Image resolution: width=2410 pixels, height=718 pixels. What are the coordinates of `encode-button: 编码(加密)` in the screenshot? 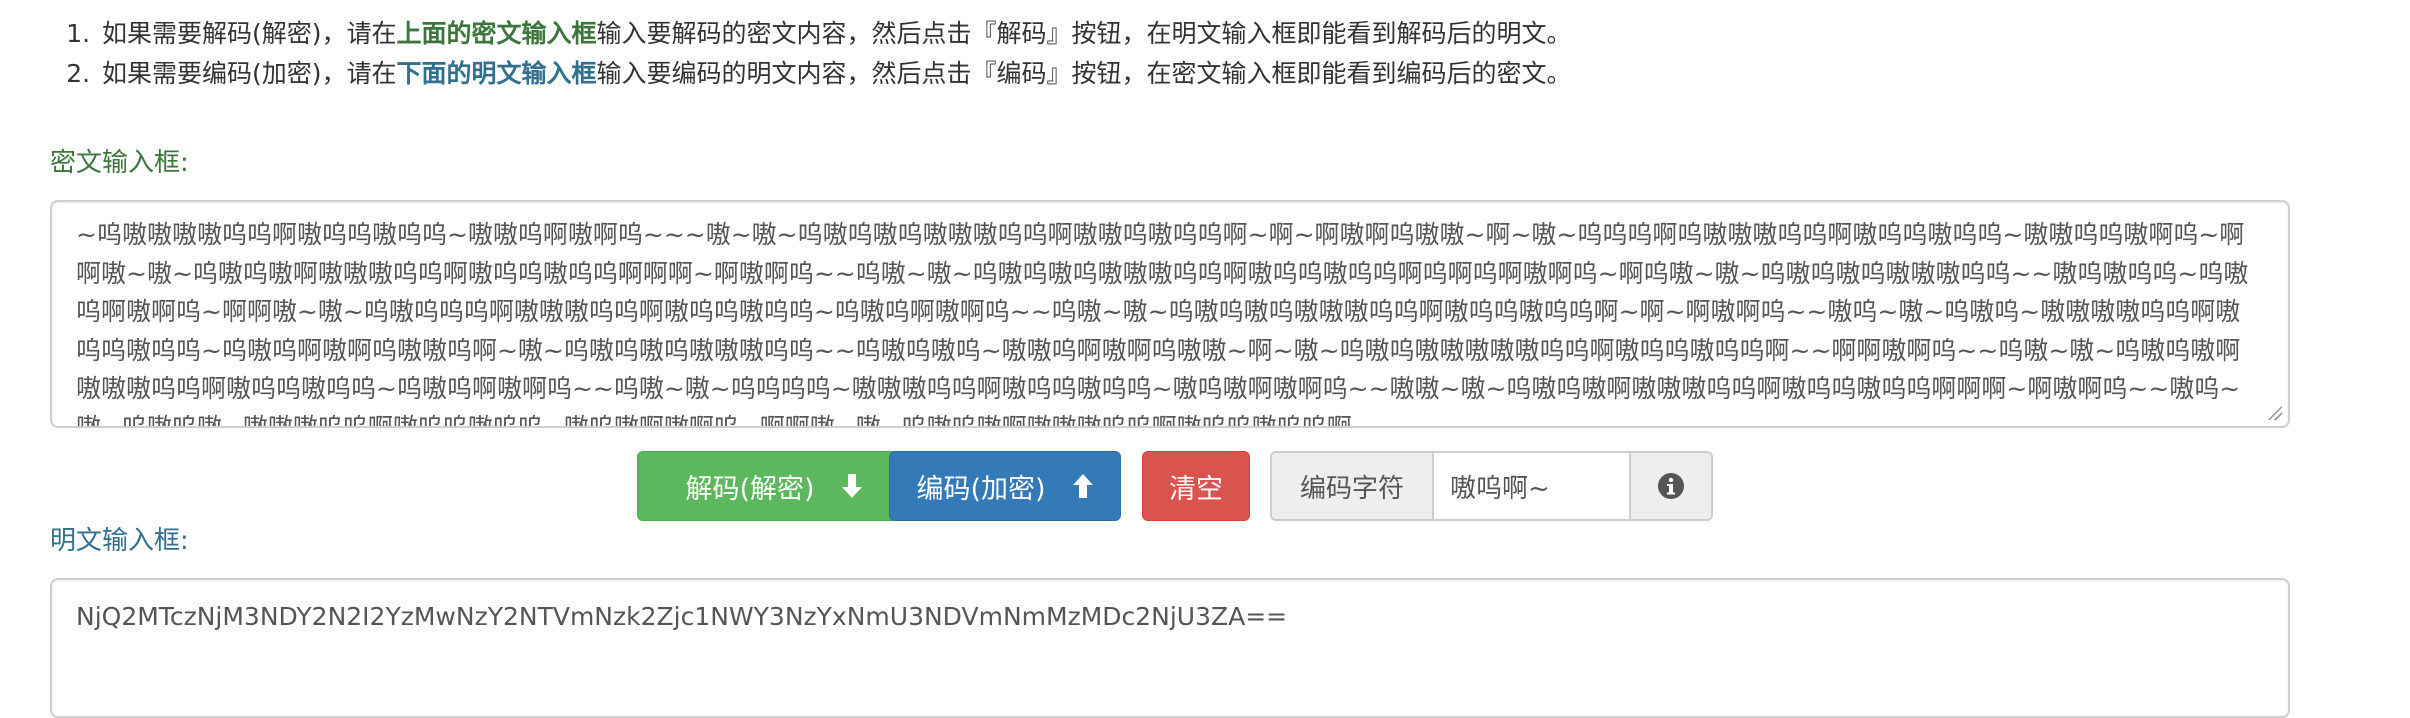 It's located at (1005, 486).